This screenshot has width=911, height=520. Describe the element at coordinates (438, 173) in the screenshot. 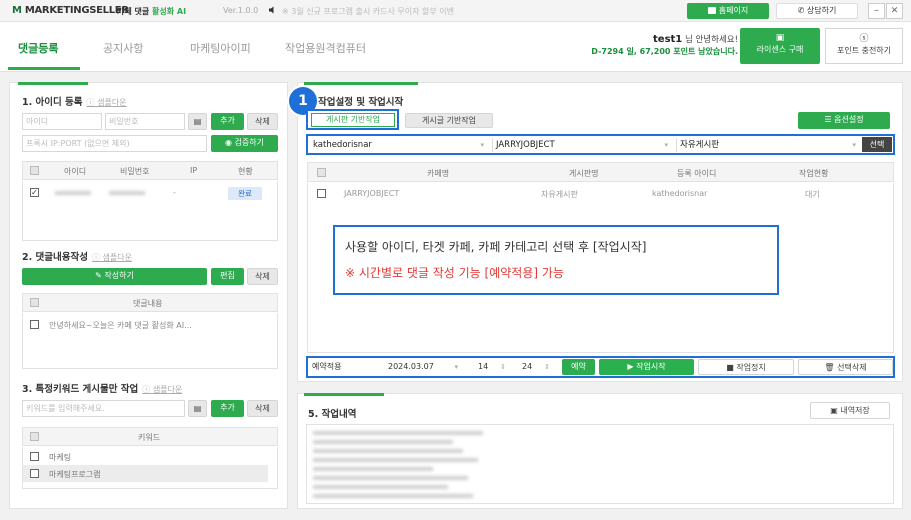

I see `col-cafe: 카페명` at that location.